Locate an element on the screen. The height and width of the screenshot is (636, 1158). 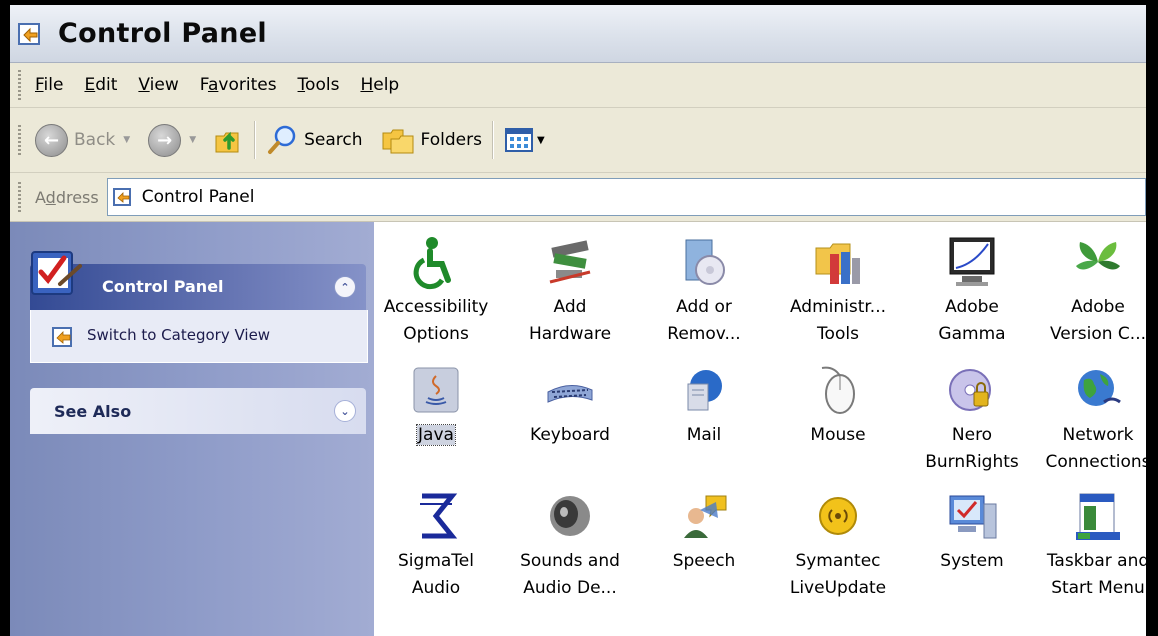
mail-icon is located at coordinates (704, 390).